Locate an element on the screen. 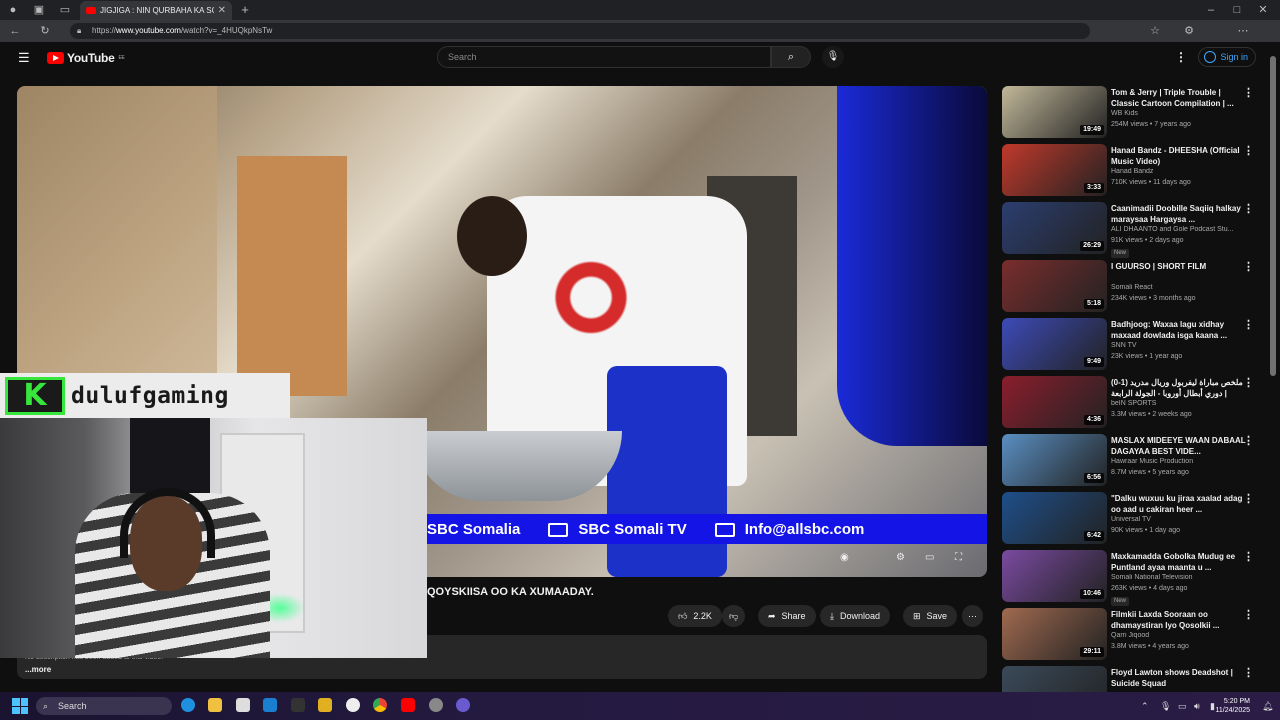  refresh-icon: ↻ is located at coordinates (45, 31).